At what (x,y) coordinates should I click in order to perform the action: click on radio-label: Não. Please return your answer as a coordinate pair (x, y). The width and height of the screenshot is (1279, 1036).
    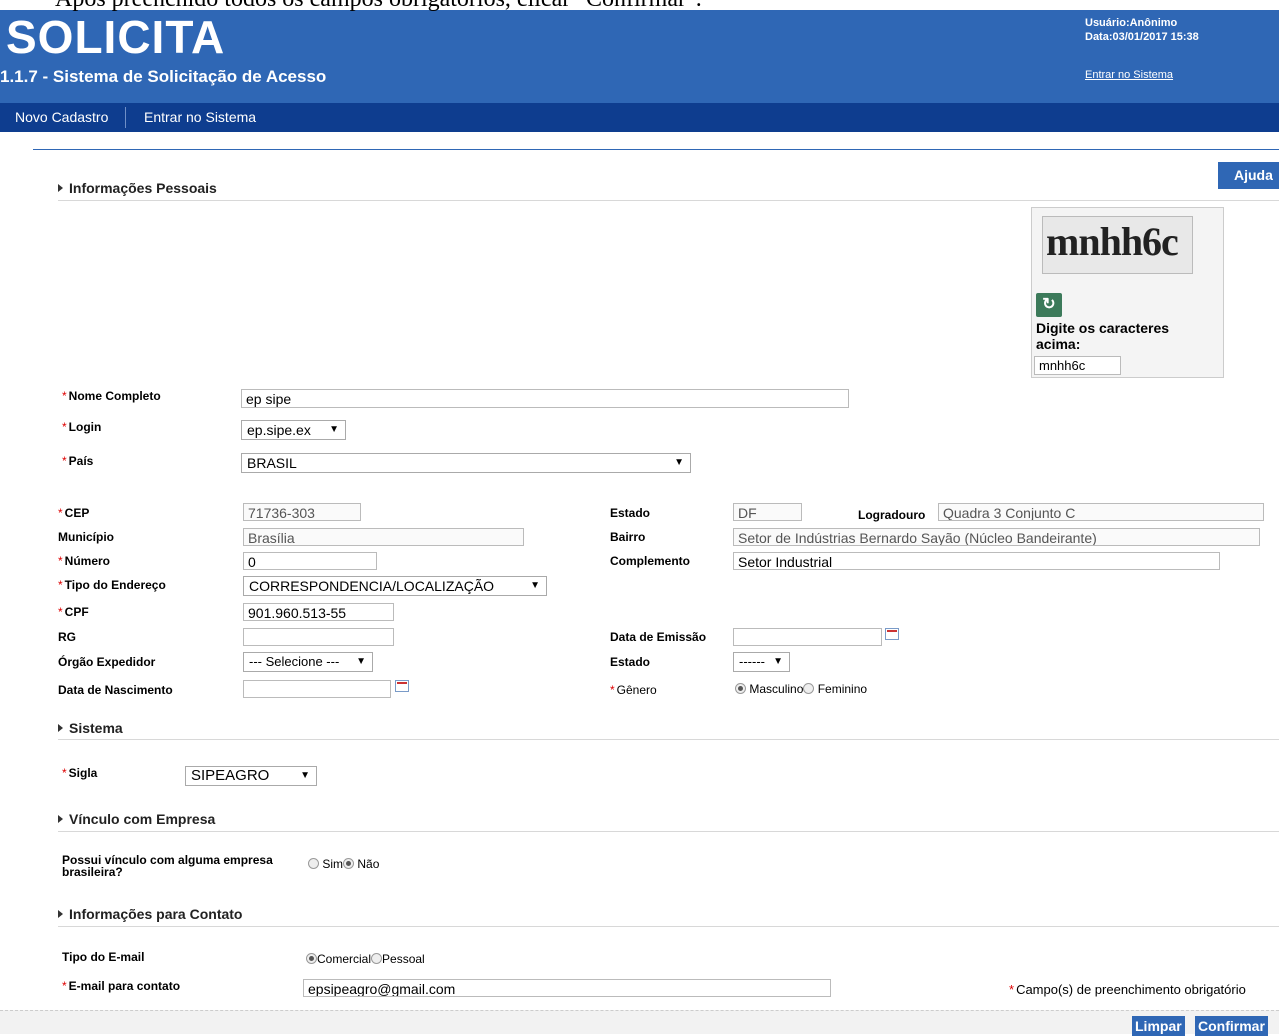
    Looking at the image, I should click on (368, 864).